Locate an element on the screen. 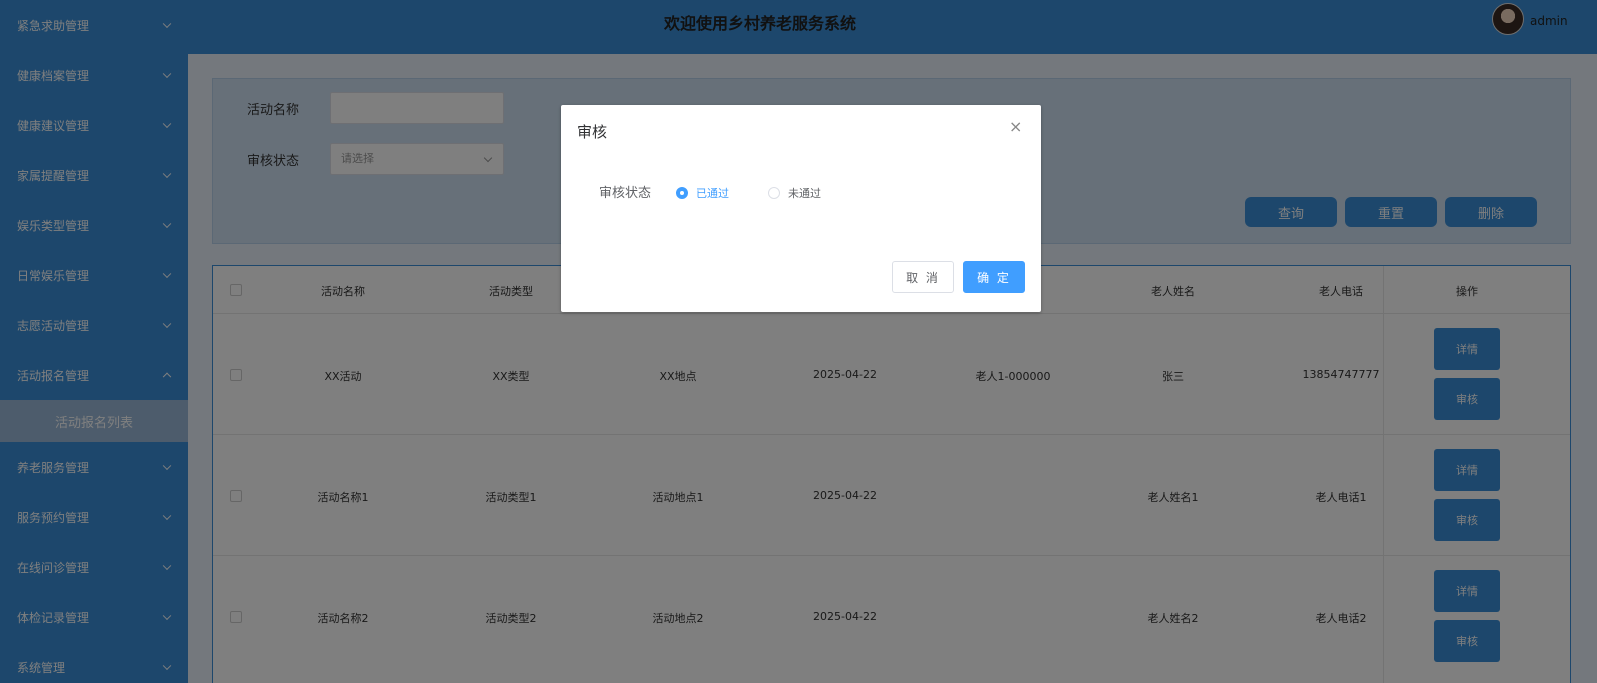 This screenshot has width=1597, height=683. audit-dialog: 审核 × 审核状态 已通过 未通过 取 消 确 定 is located at coordinates (801, 208).